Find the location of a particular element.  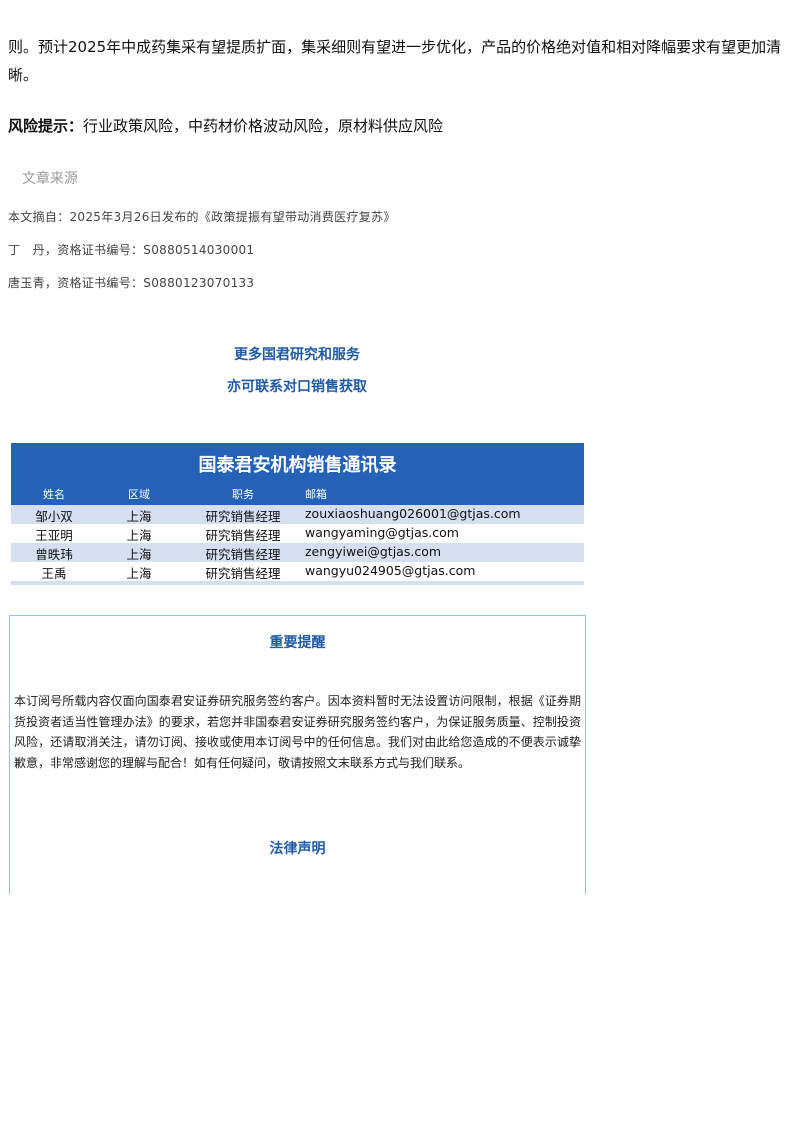

column-header-name: 姓名 is located at coordinates (54, 494).